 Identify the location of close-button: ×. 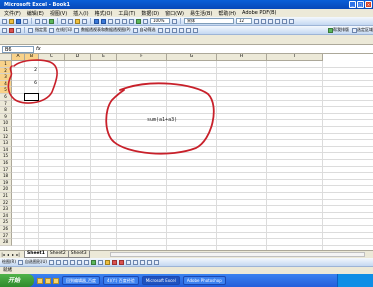
(368, 4).